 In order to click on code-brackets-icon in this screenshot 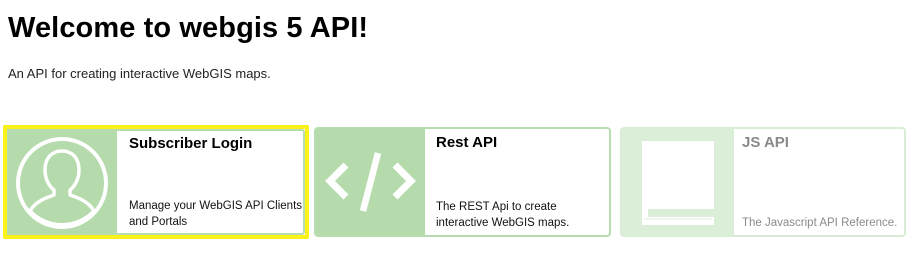, I will do `click(370, 182)`.